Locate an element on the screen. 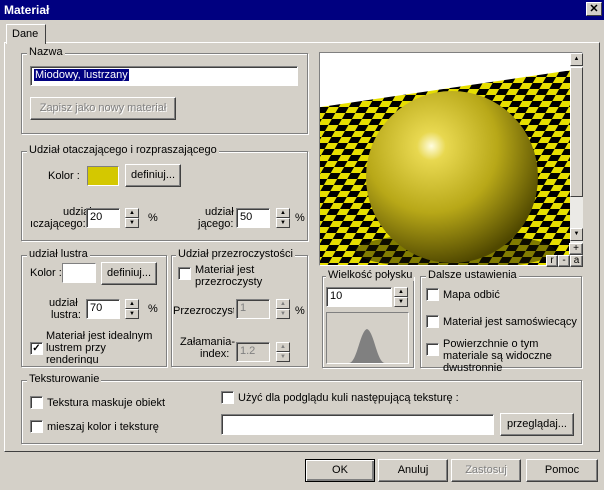 Image resolution: width=604 pixels, height=490 pixels. mirror-share-spin-up: ▲ is located at coordinates (132, 304).